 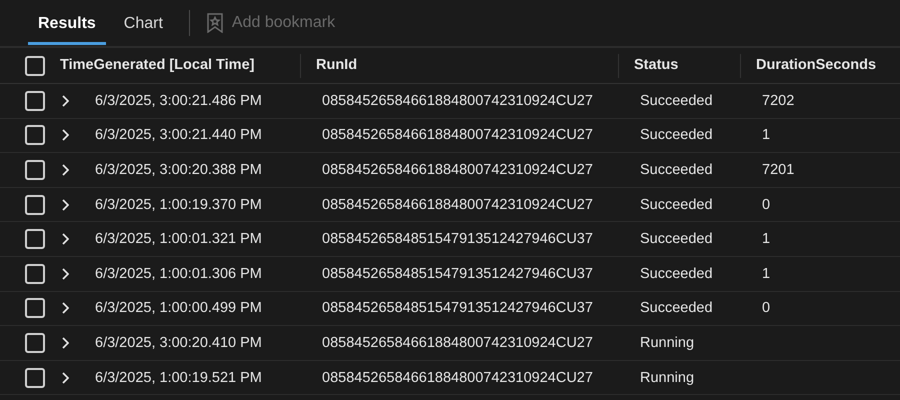 What do you see at coordinates (778, 170) in the screenshot?
I see `table-cell: 7201` at bounding box center [778, 170].